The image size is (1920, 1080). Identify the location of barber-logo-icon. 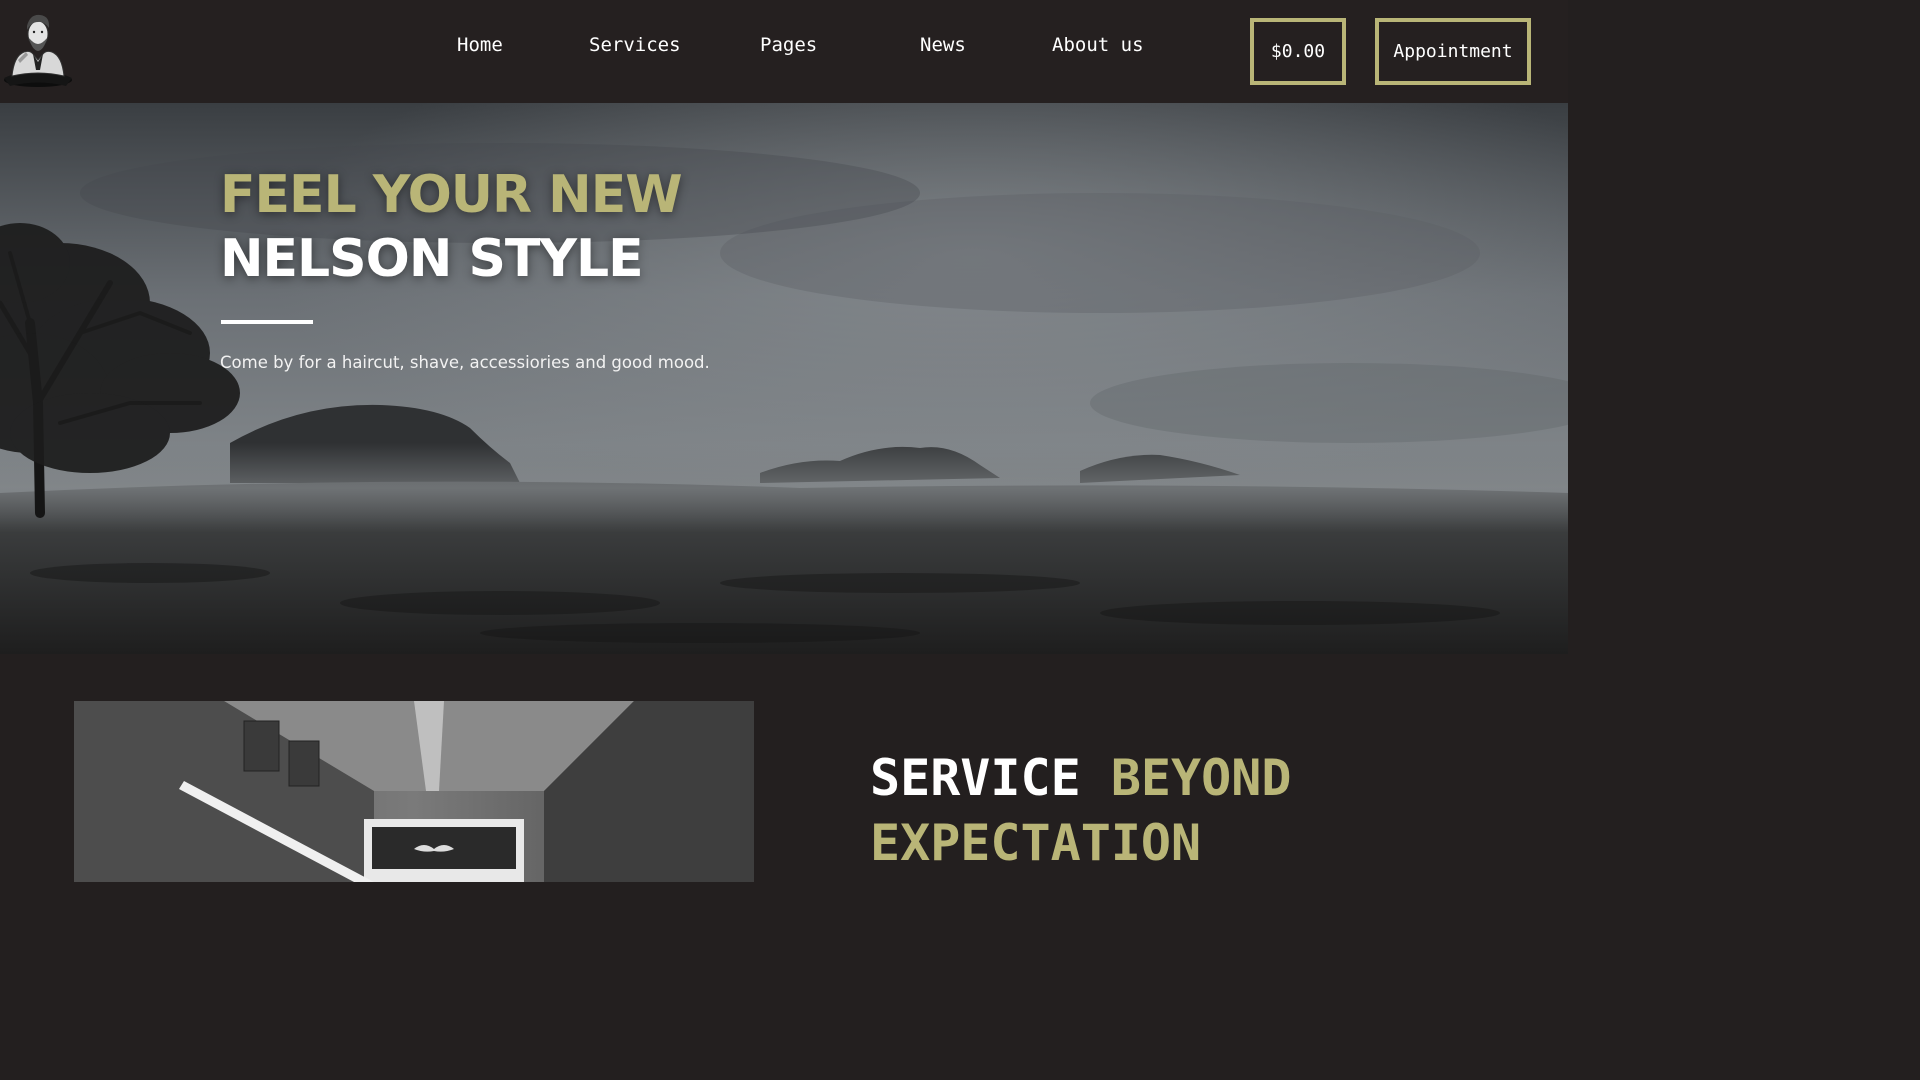
(38, 49).